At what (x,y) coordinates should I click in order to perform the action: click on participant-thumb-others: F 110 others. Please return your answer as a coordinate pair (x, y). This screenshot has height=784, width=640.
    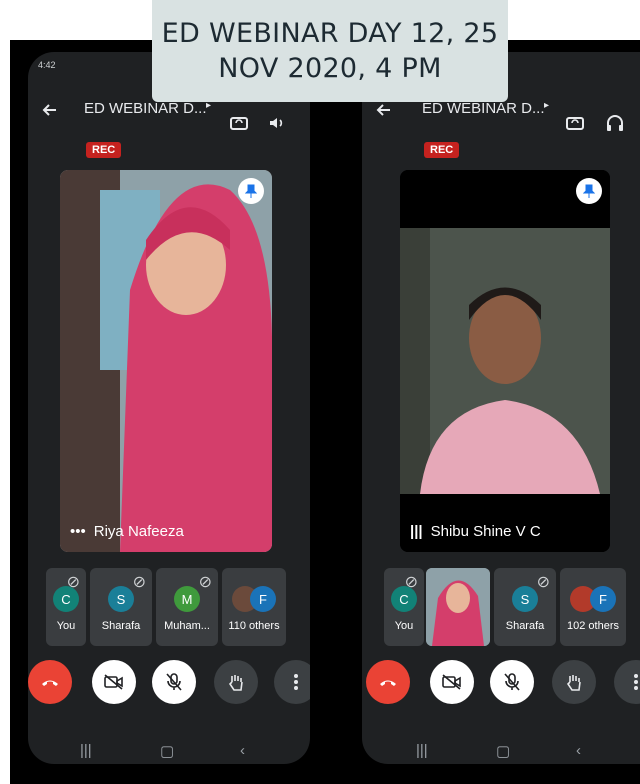
    Looking at the image, I should click on (254, 607).